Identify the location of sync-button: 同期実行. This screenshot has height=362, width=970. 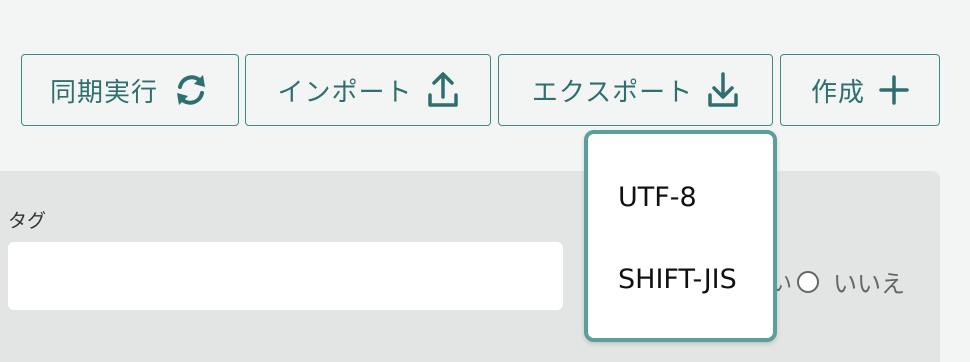
(130, 90).